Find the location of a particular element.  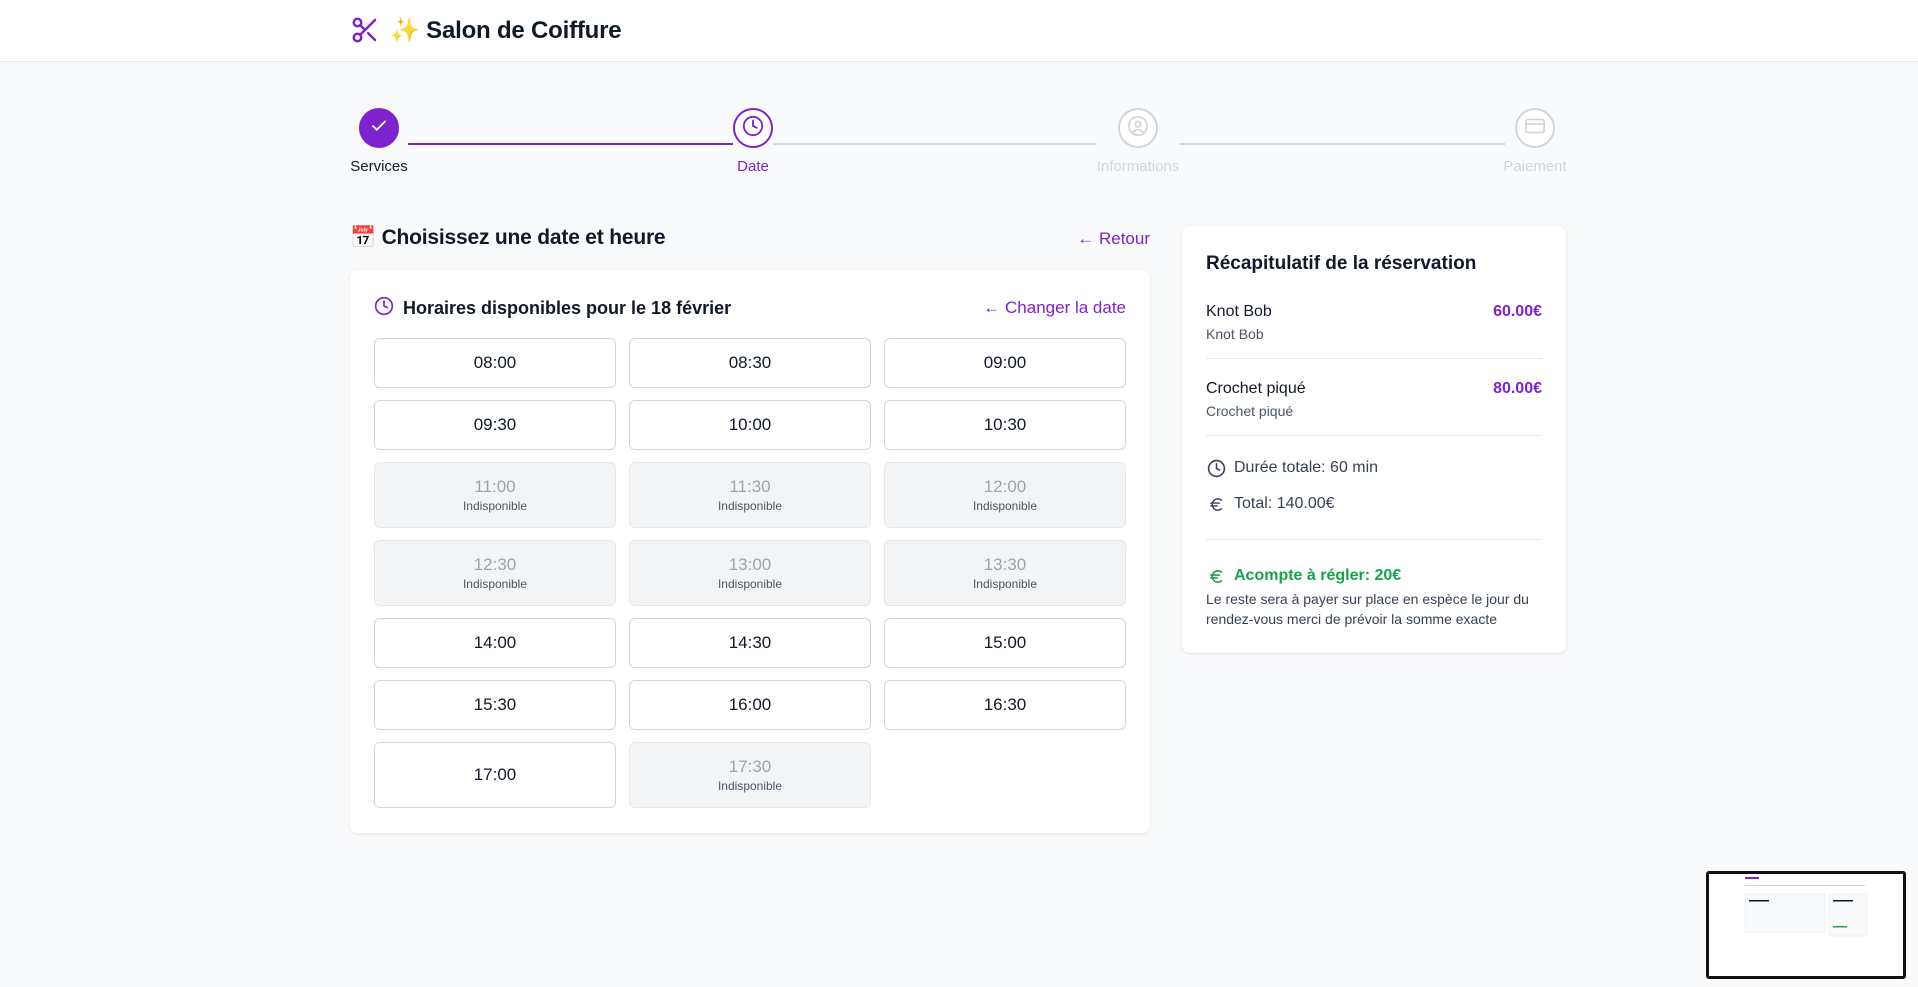

slot-time: 08:30 is located at coordinates (750, 362).